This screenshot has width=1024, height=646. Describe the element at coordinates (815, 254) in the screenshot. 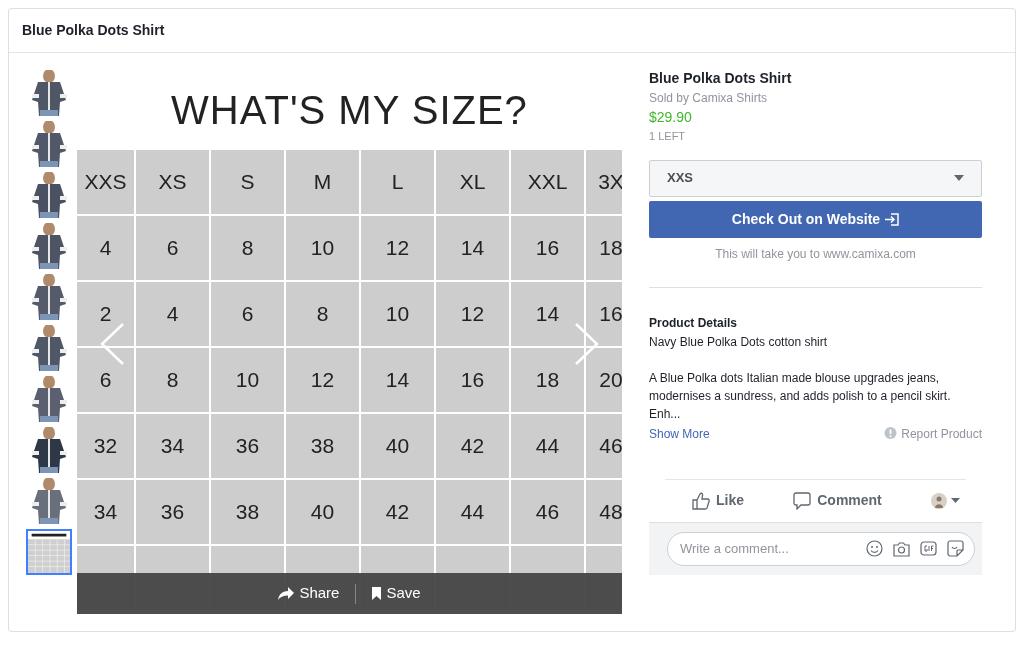

I see `checkout-note: This will take you to www.camixa.com` at that location.